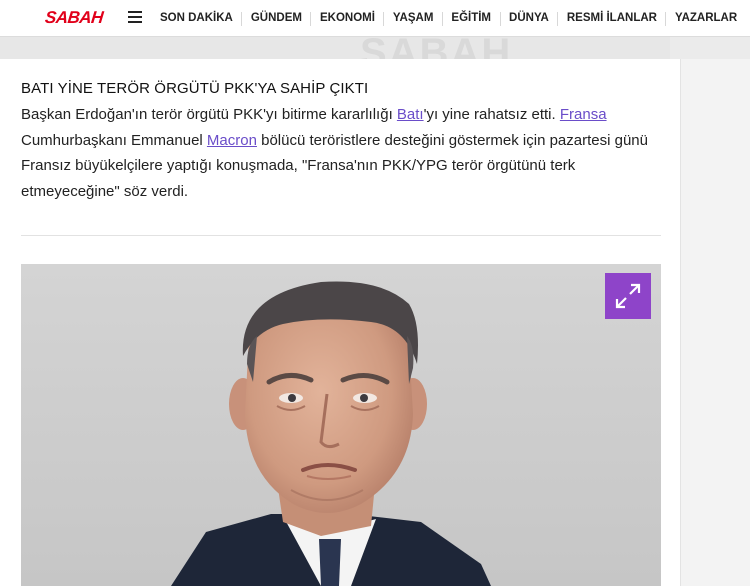 This screenshot has height=586, width=750. Describe the element at coordinates (705, 18) in the screenshot. I see `nav-item-yazarlar: YAZARLAR` at that location.